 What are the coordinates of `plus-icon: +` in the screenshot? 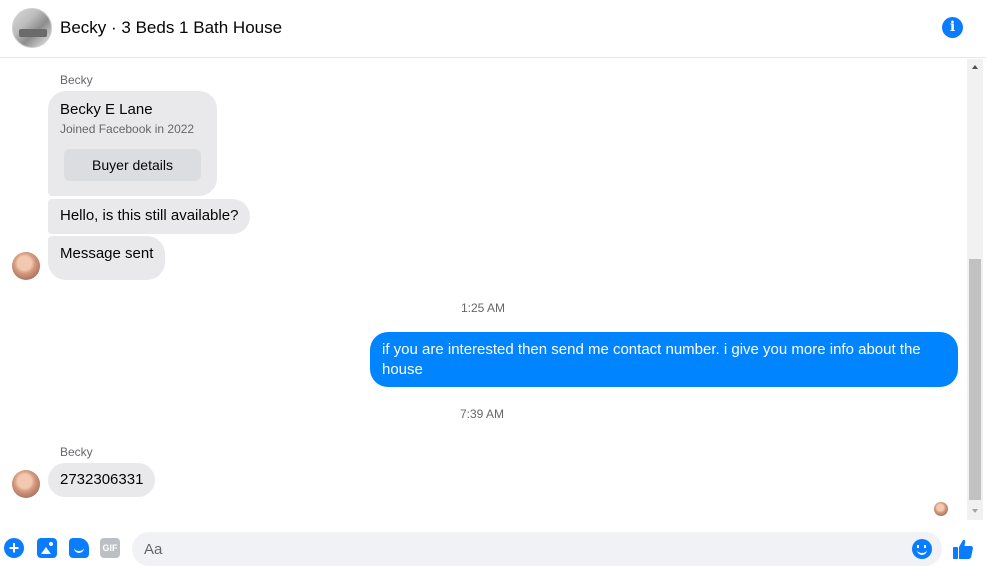 It's located at (14, 548).